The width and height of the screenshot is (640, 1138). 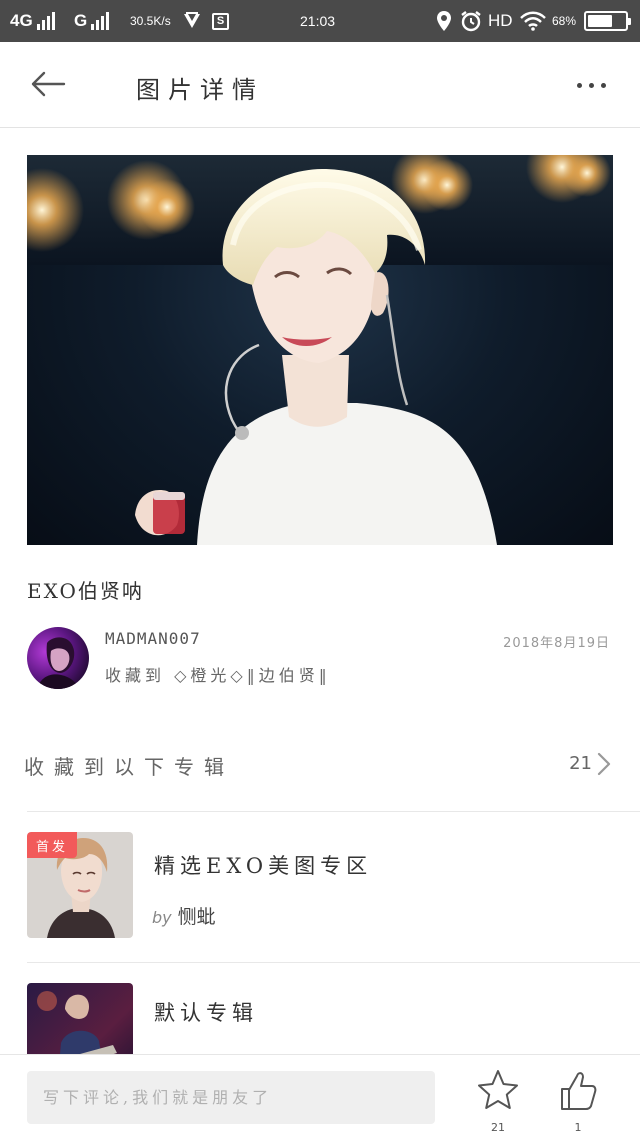 What do you see at coordinates (80, 885) in the screenshot?
I see `album-cover: 首发` at bounding box center [80, 885].